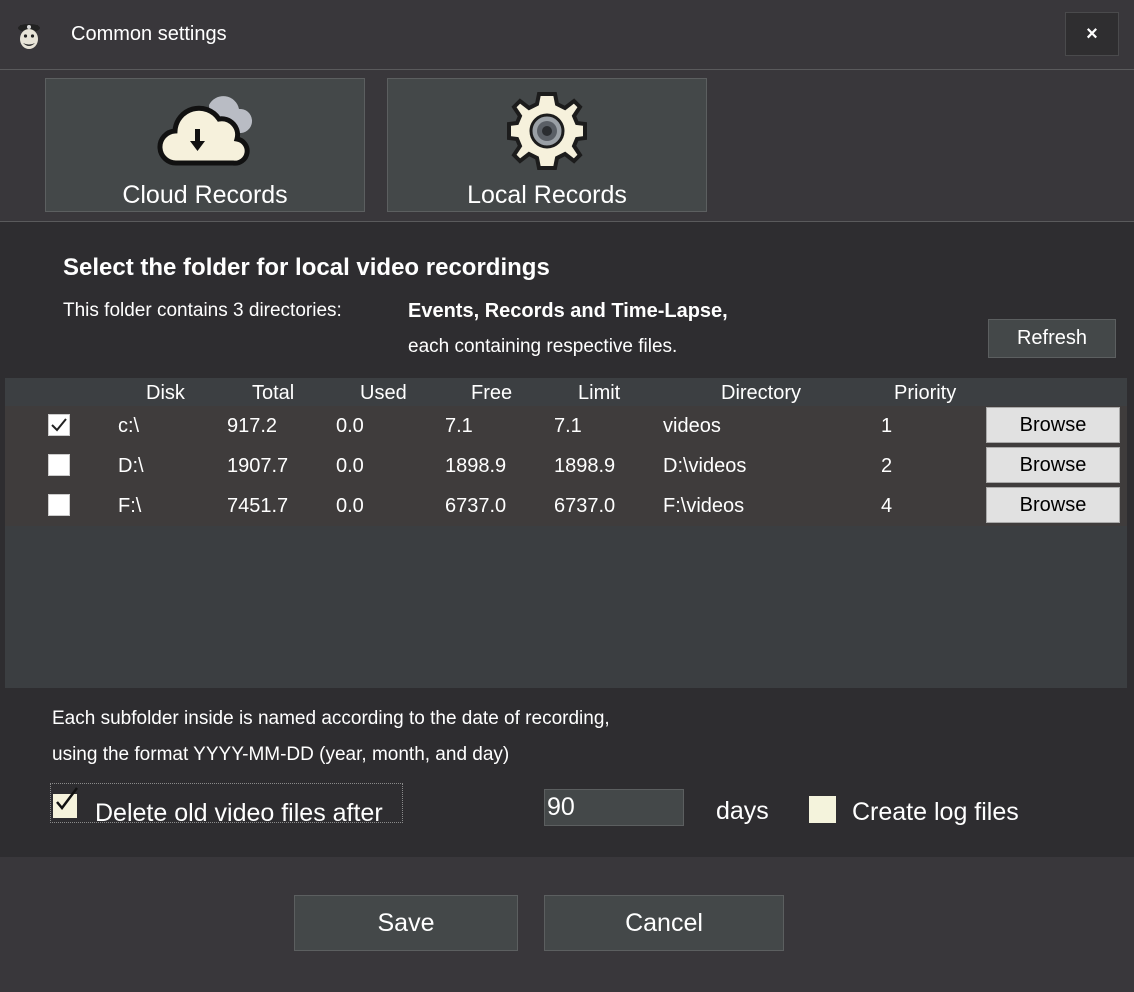 The image size is (1134, 992). What do you see at coordinates (1052, 338) in the screenshot?
I see `refresh-button: Refresh` at bounding box center [1052, 338].